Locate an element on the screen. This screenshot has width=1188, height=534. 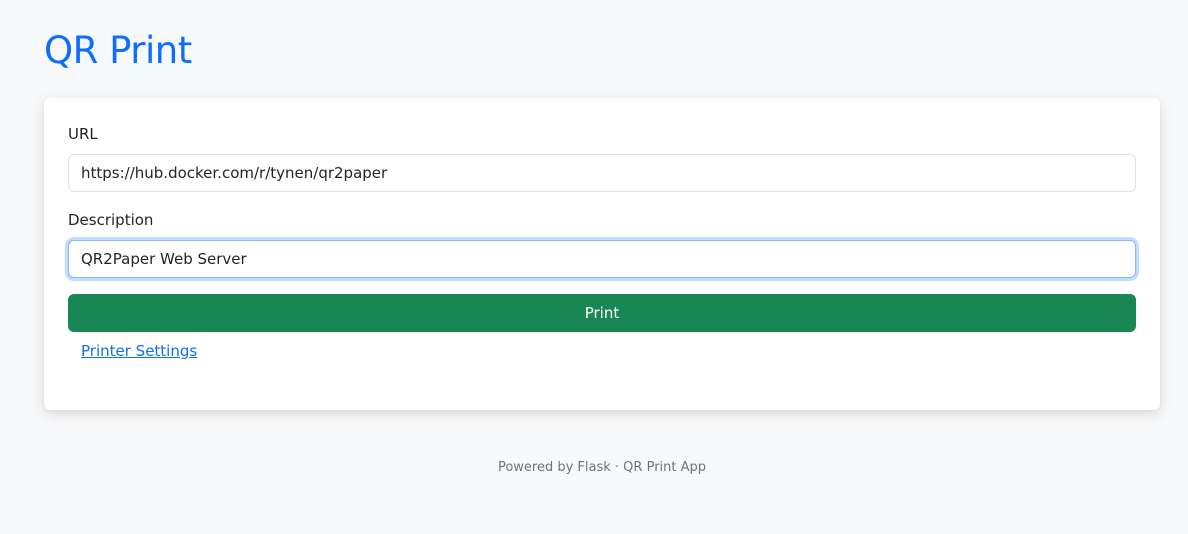
printer-settings-link: Printer Settings is located at coordinates (139, 351).